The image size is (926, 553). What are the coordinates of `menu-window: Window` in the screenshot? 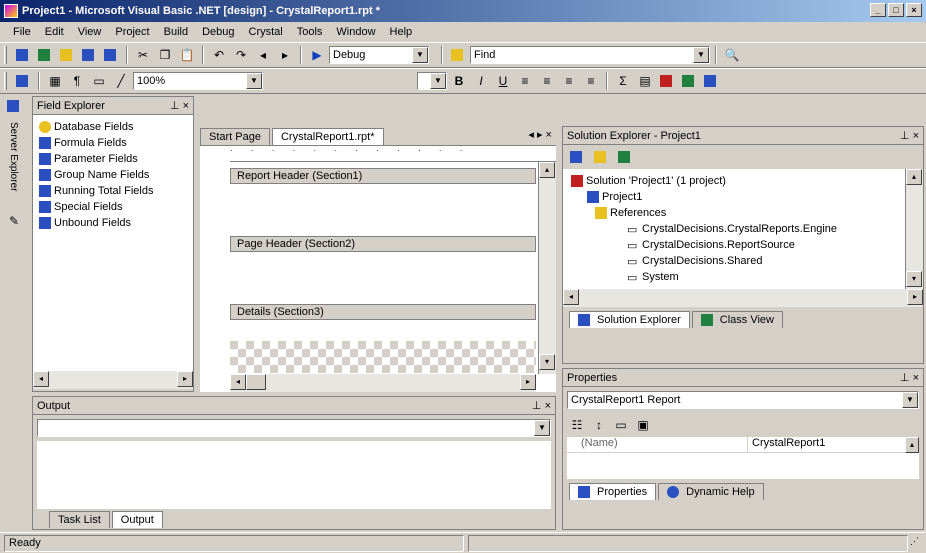 It's located at (355, 32).